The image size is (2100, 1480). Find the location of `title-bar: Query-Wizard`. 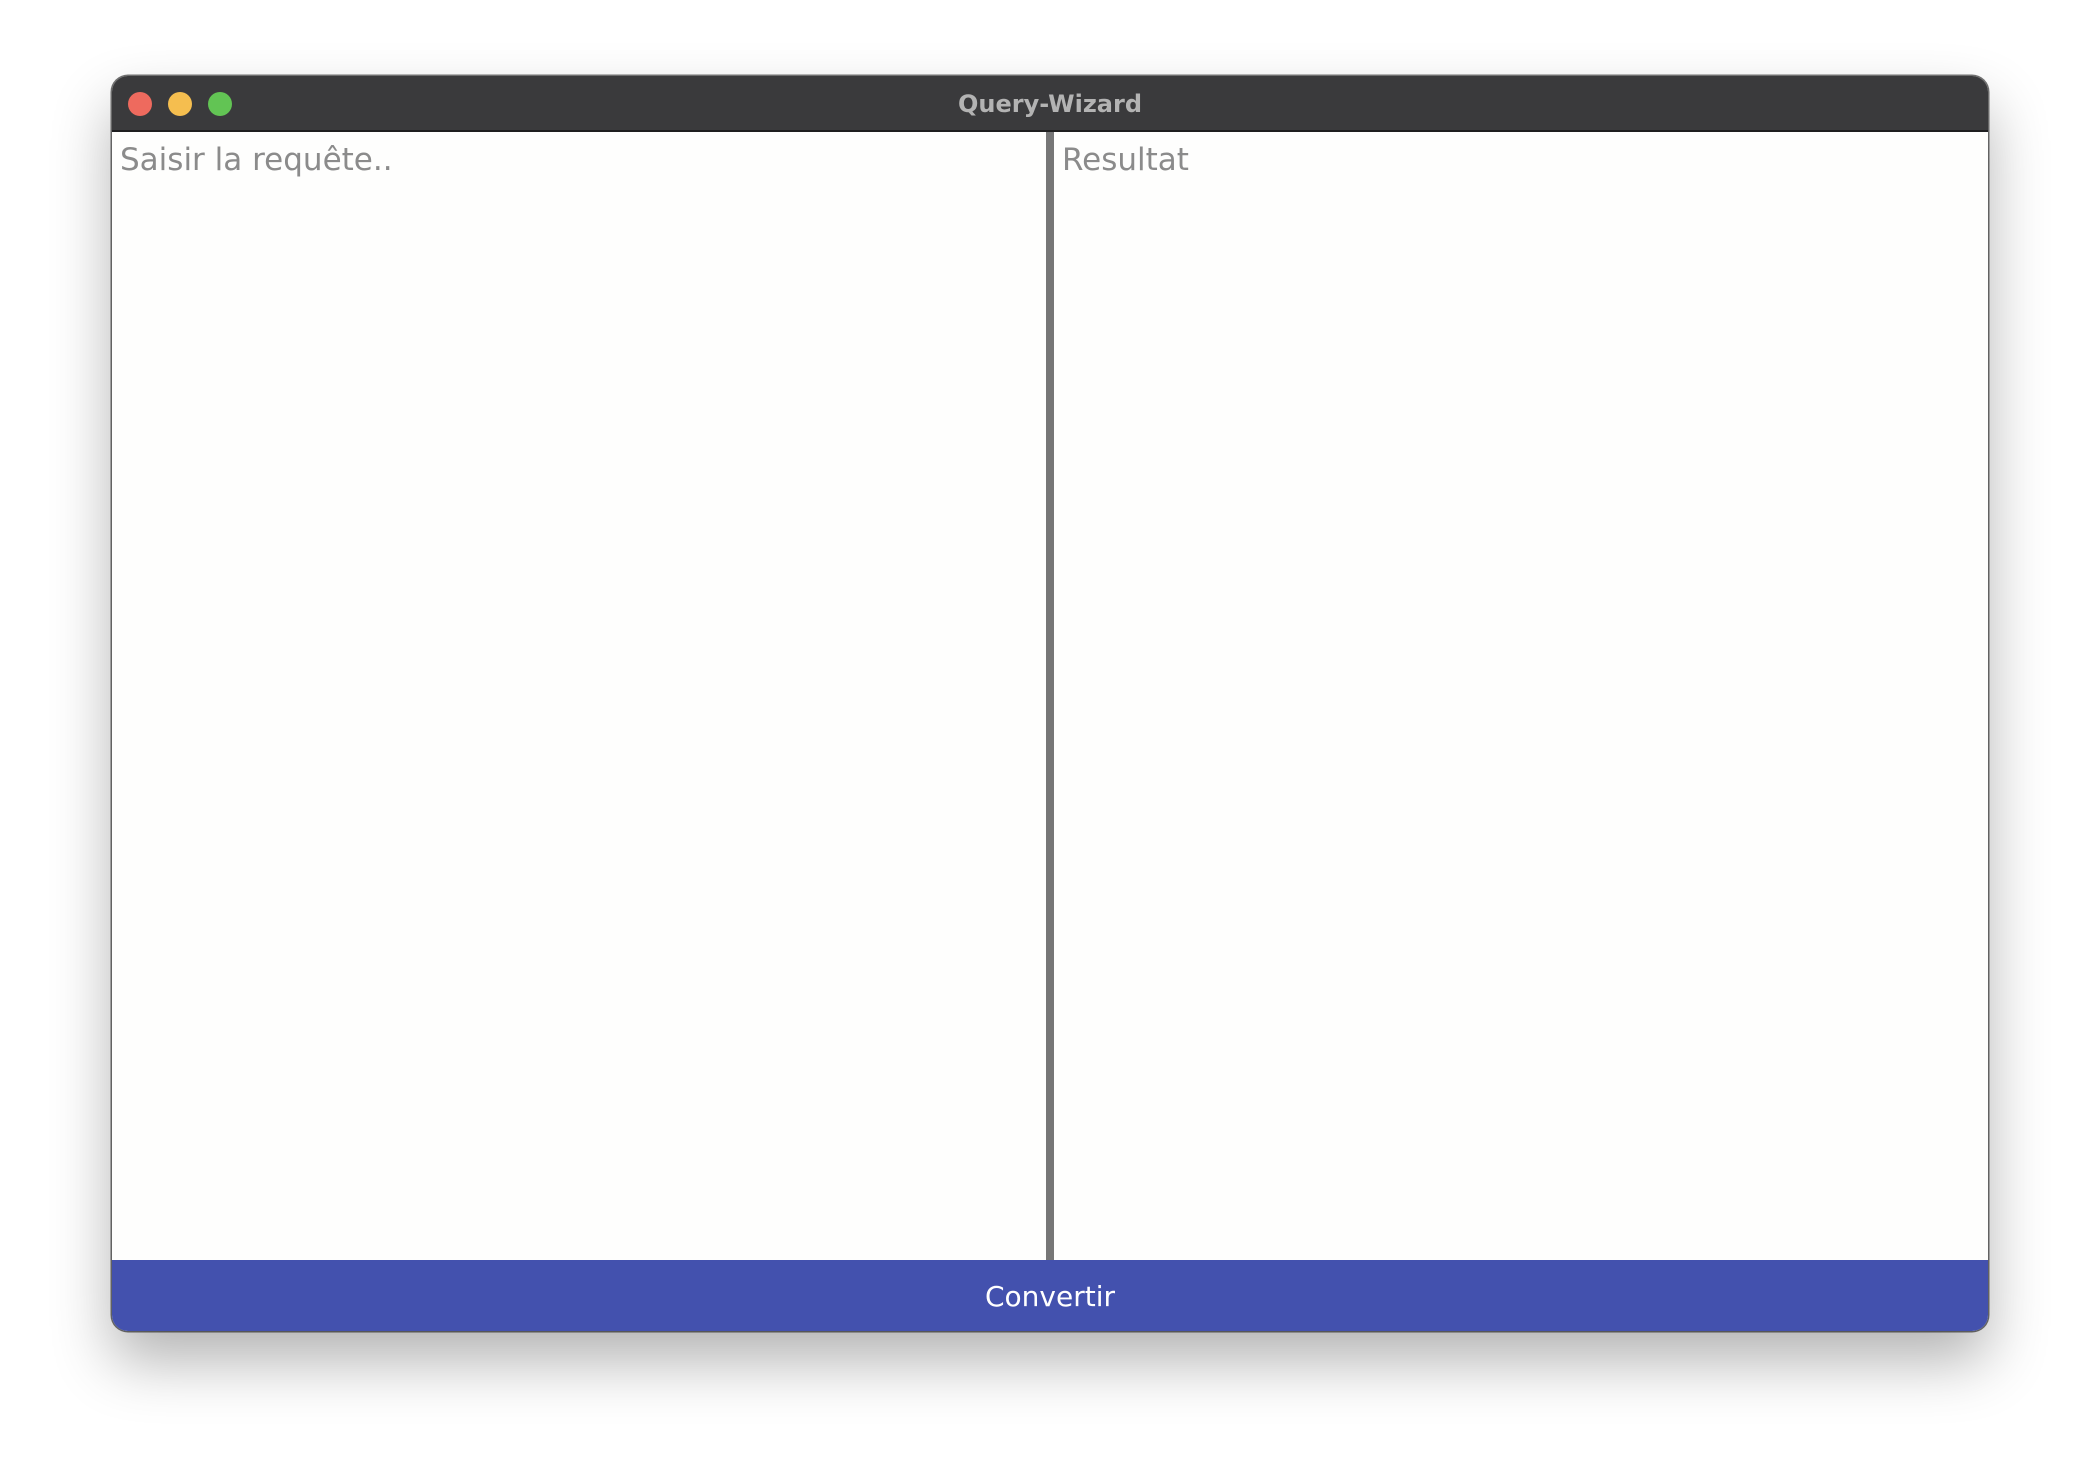

title-bar: Query-Wizard is located at coordinates (1050, 104).